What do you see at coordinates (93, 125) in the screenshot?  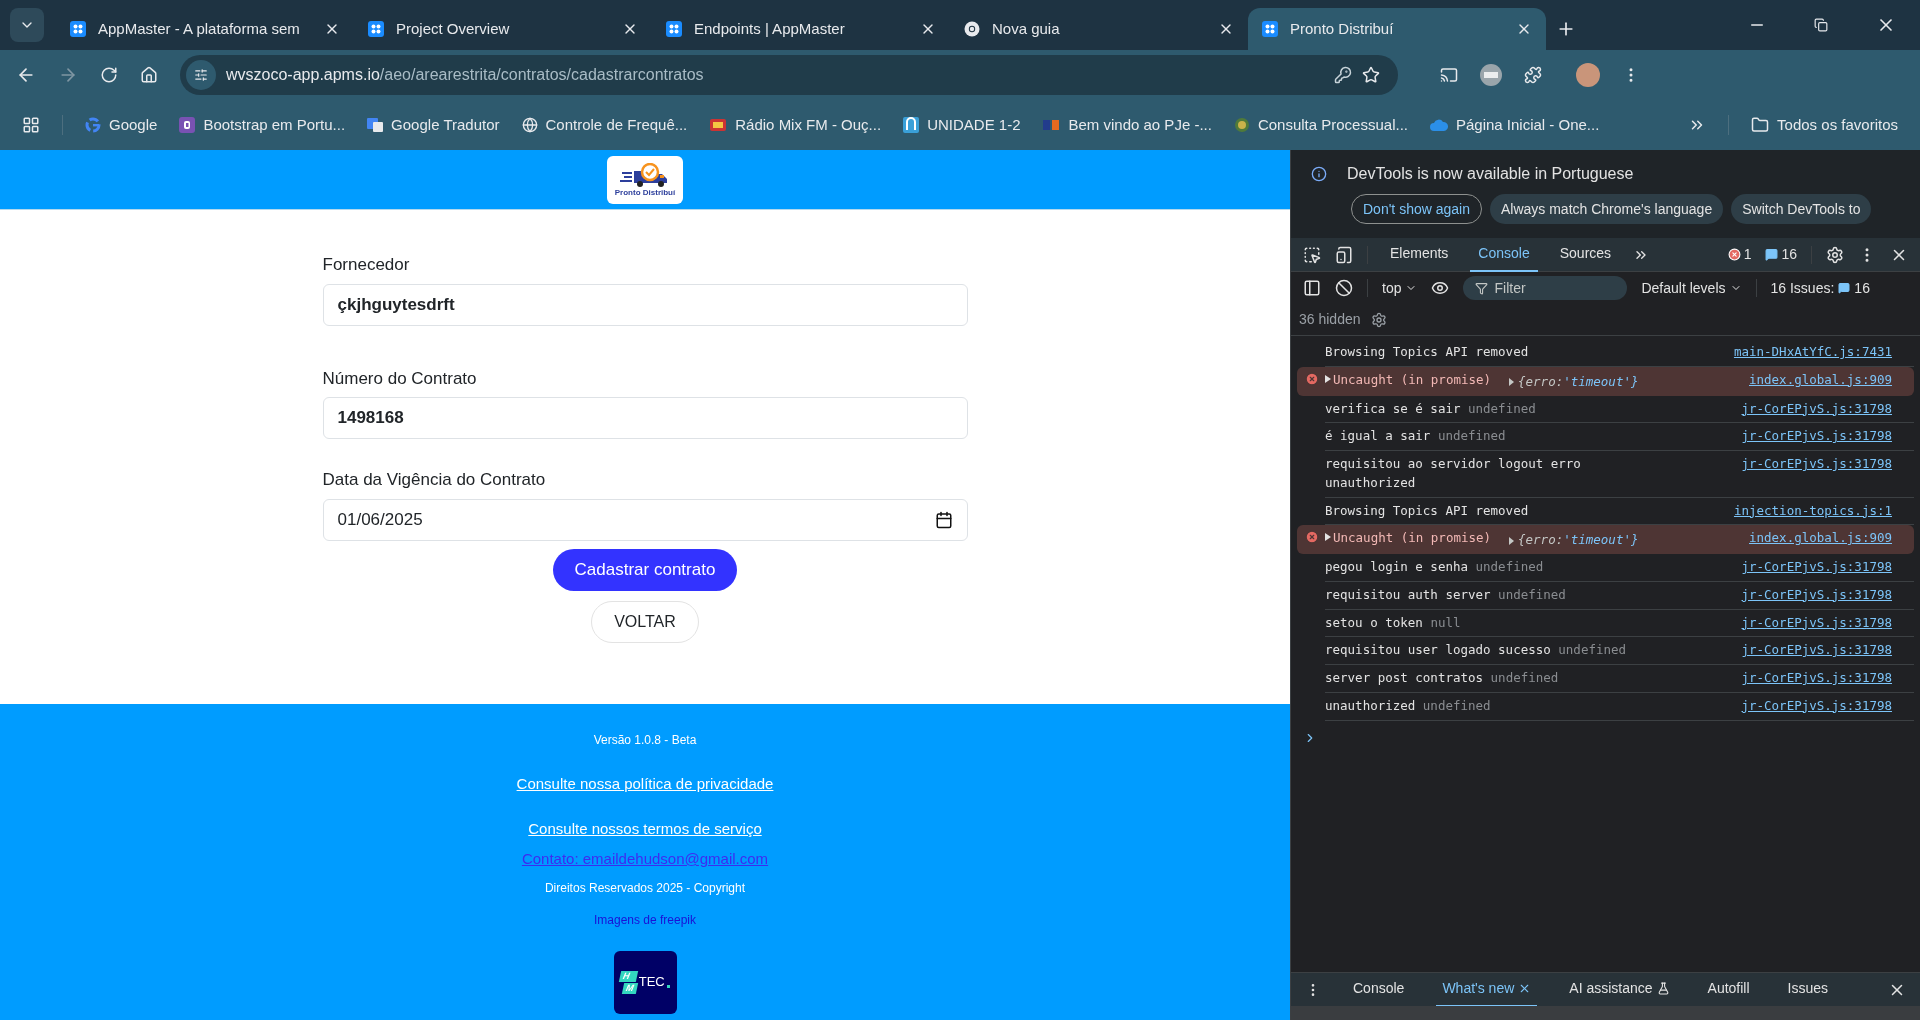 I see `google-icon` at bounding box center [93, 125].